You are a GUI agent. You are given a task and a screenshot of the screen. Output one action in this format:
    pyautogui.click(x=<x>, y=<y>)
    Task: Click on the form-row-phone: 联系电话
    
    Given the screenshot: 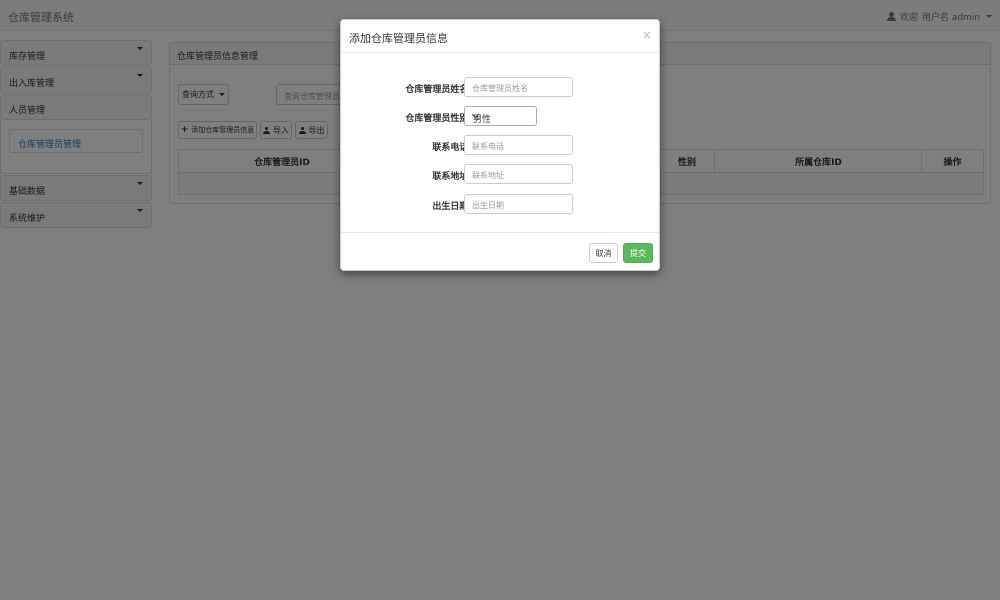 What is the action you would take?
    pyautogui.click(x=501, y=145)
    